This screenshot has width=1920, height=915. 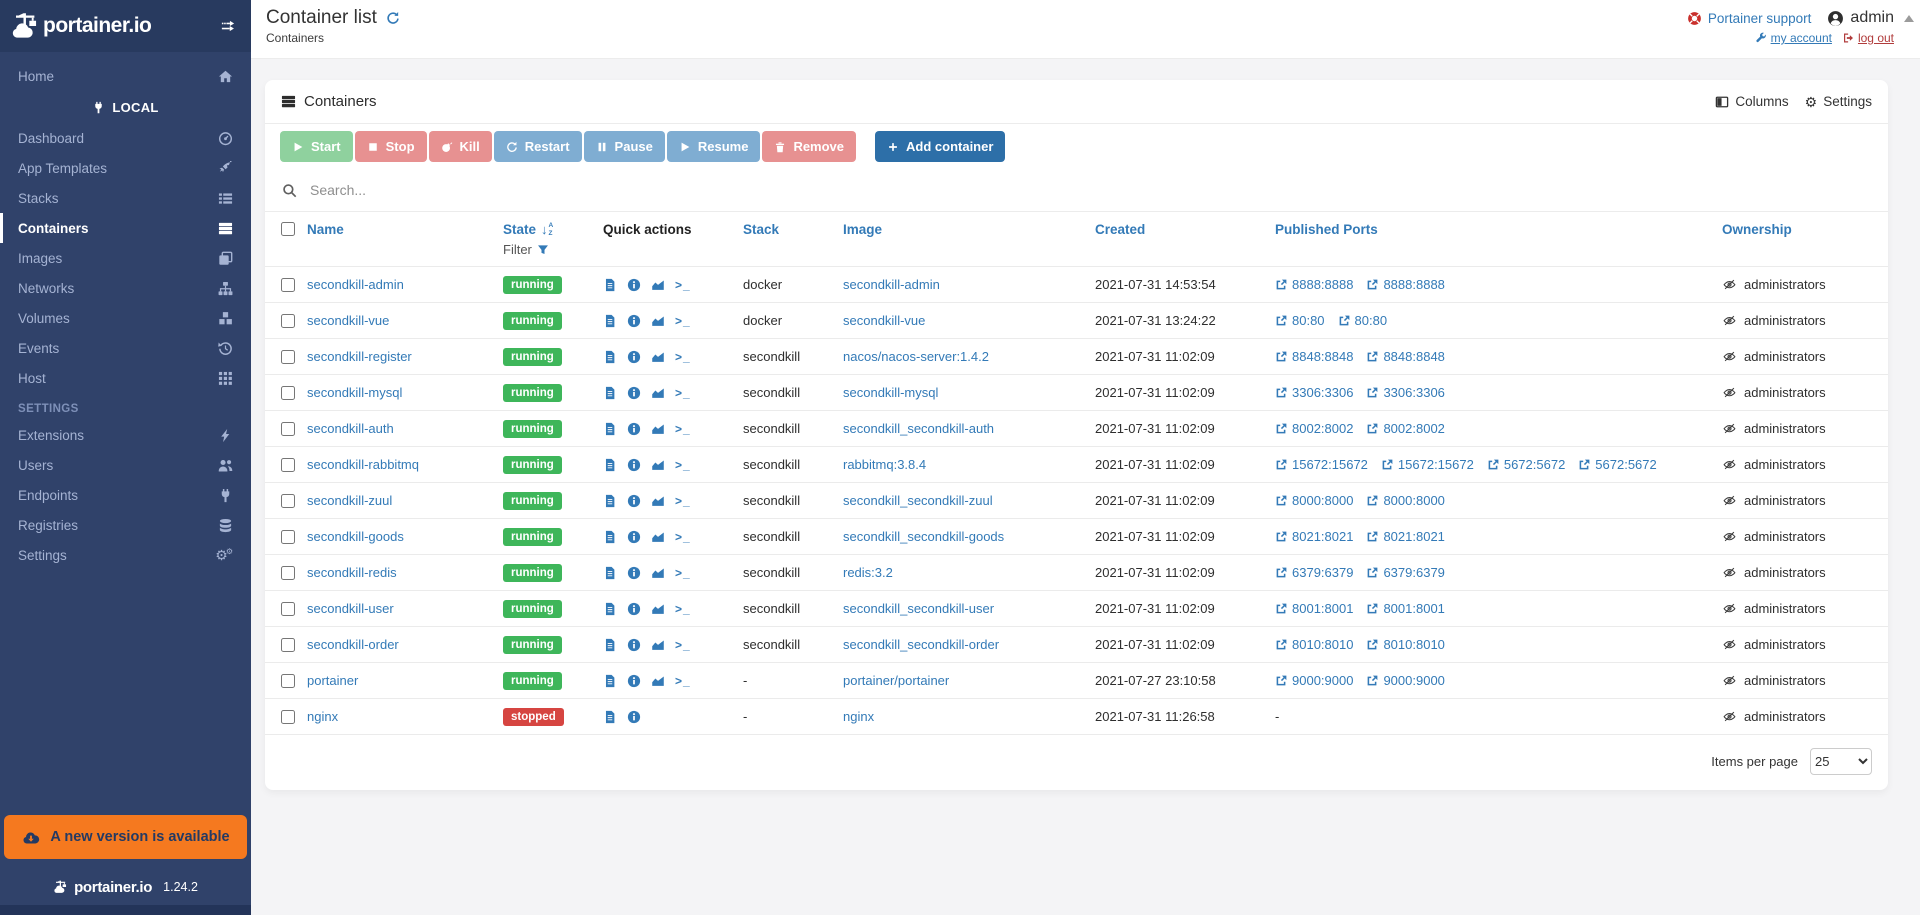 I want to click on sidebar-item-stacks: Stacks, so click(x=125, y=198).